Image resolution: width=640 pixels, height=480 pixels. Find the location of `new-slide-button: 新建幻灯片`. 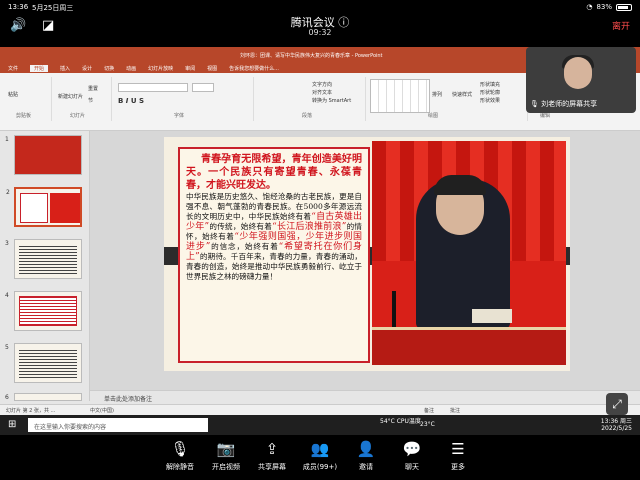

new-slide-button: 新建幻灯片 is located at coordinates (70, 96).